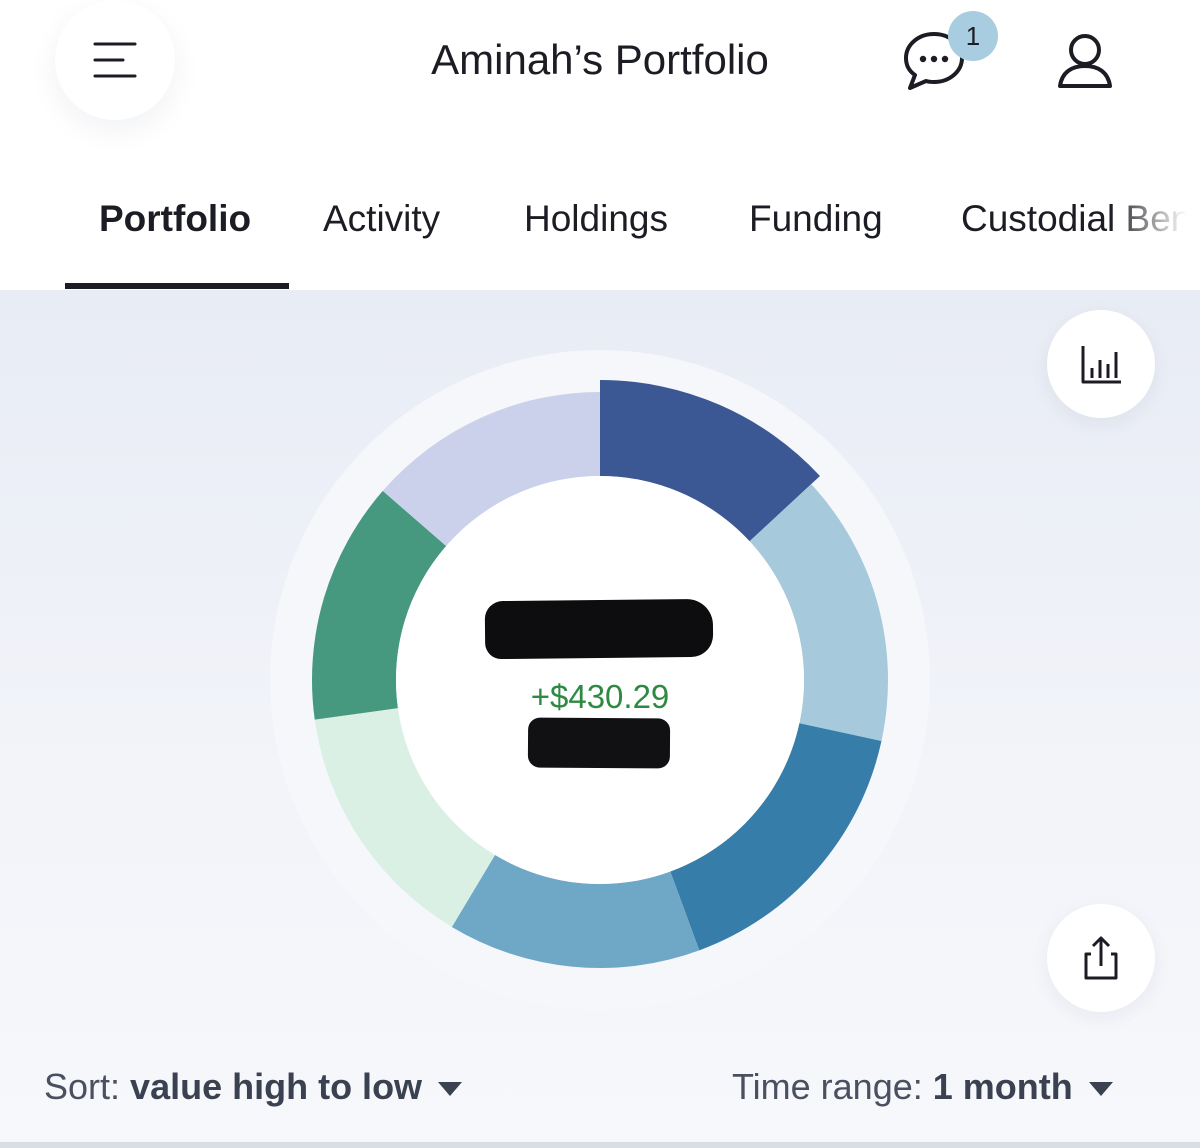 The height and width of the screenshot is (1148, 1200). What do you see at coordinates (600, 1145) in the screenshot?
I see `divider` at bounding box center [600, 1145].